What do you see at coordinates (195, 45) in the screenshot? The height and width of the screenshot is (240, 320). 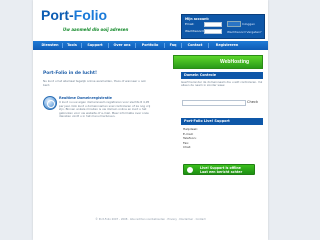 I see `nav-item-contact: Contact` at bounding box center [195, 45].